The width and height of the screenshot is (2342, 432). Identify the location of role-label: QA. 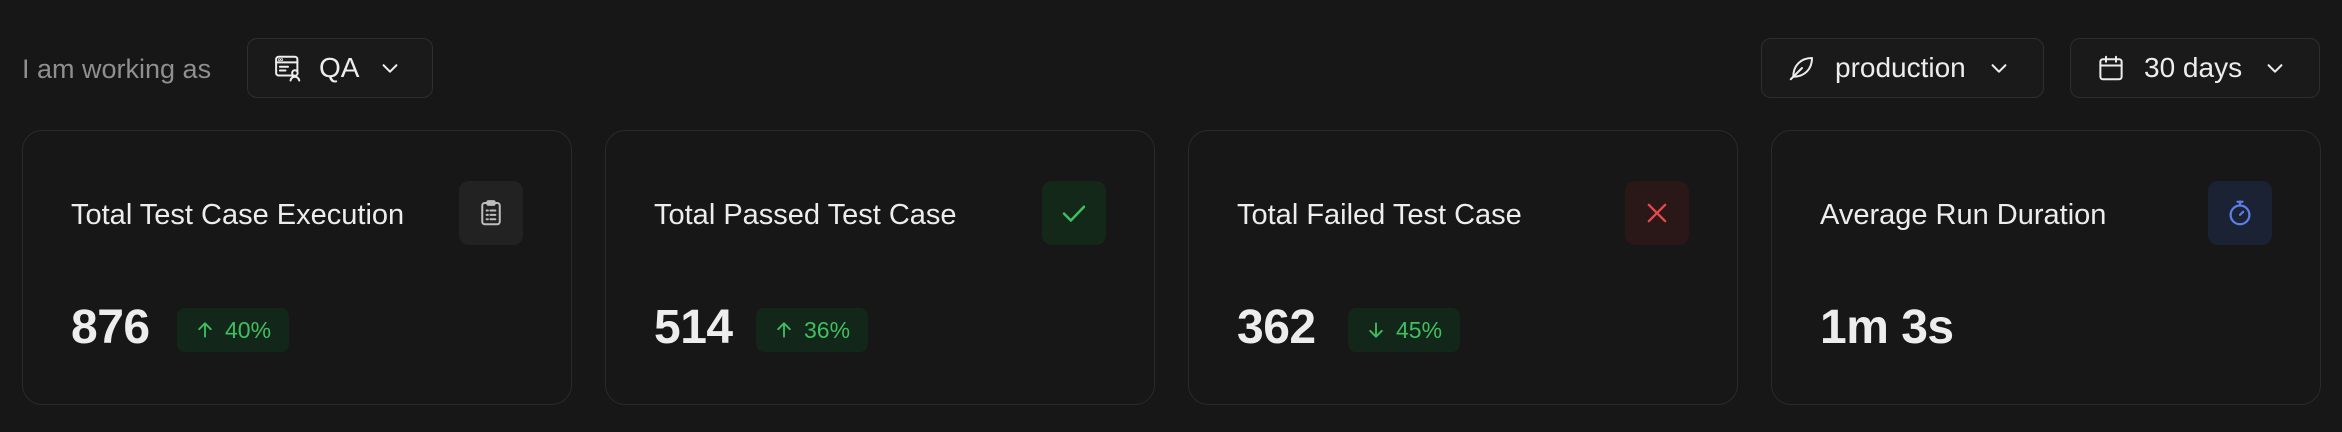
(339, 67).